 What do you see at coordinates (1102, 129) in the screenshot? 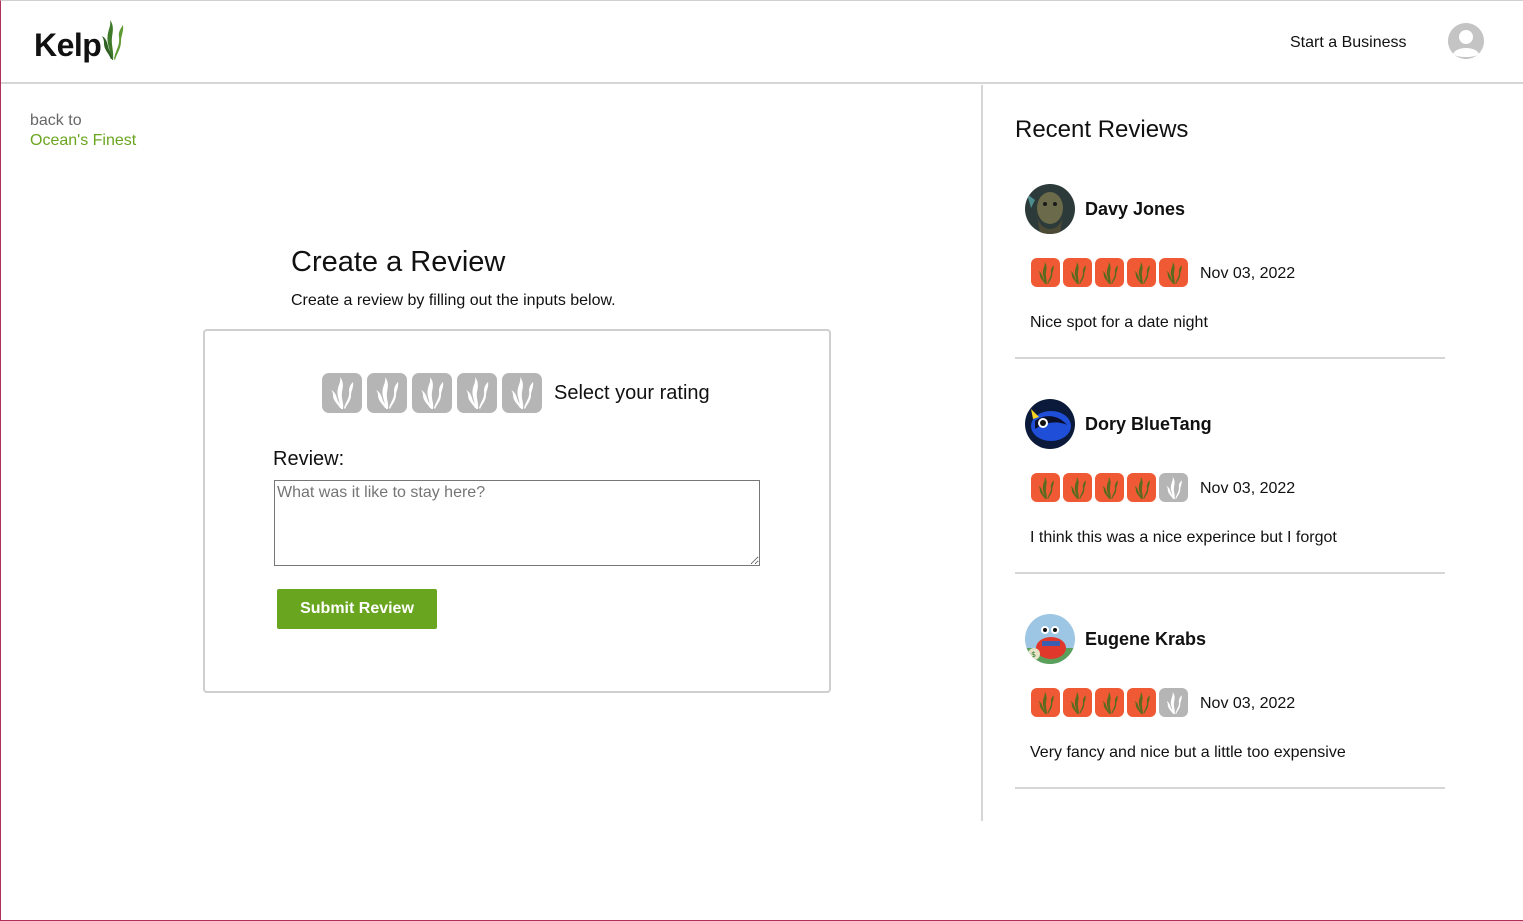
I see `recent-reviews-title: Recent Reviews` at bounding box center [1102, 129].